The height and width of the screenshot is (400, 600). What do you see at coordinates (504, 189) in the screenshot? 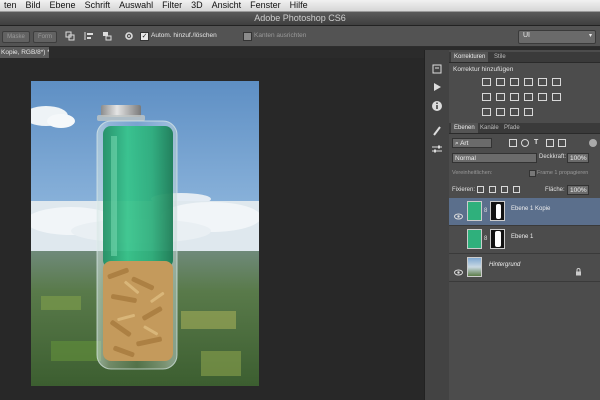
I see `lock-position-icon` at bounding box center [504, 189].